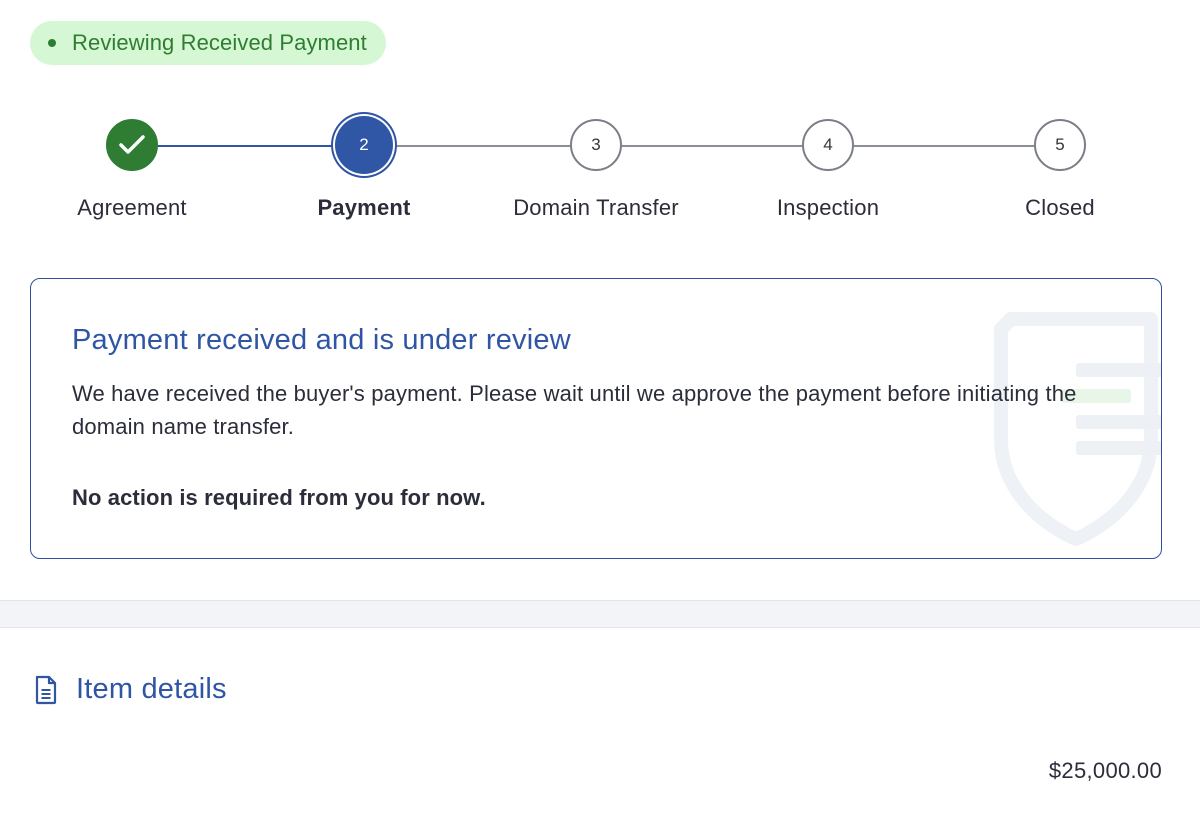 This screenshot has width=1200, height=823. What do you see at coordinates (132, 207) in the screenshot?
I see `step-label: Agreement` at bounding box center [132, 207].